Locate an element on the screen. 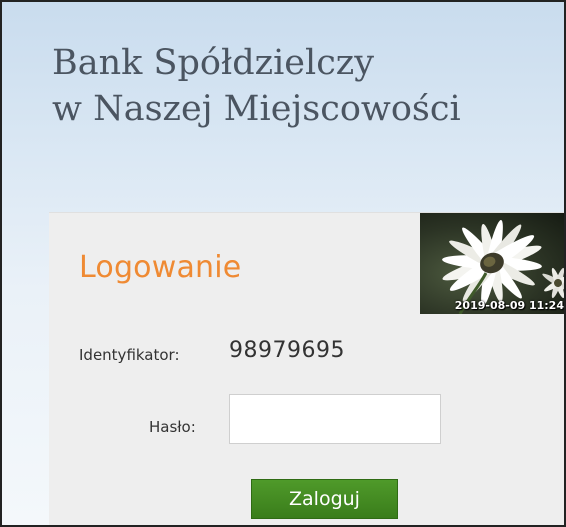 This screenshot has height=527, width=566. security-image-timestamp: 2019-08-09 11:24 is located at coordinates (509, 305).